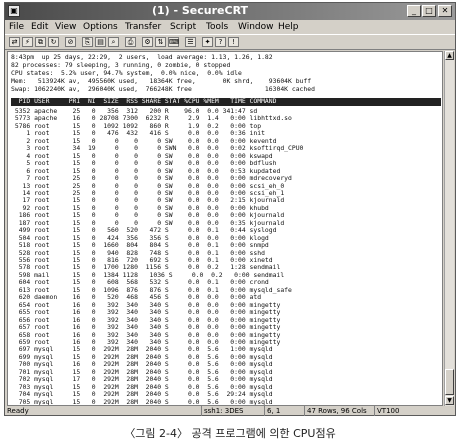 The image size is (460, 447). I want to click on options-icon: ☰, so click(190, 42).